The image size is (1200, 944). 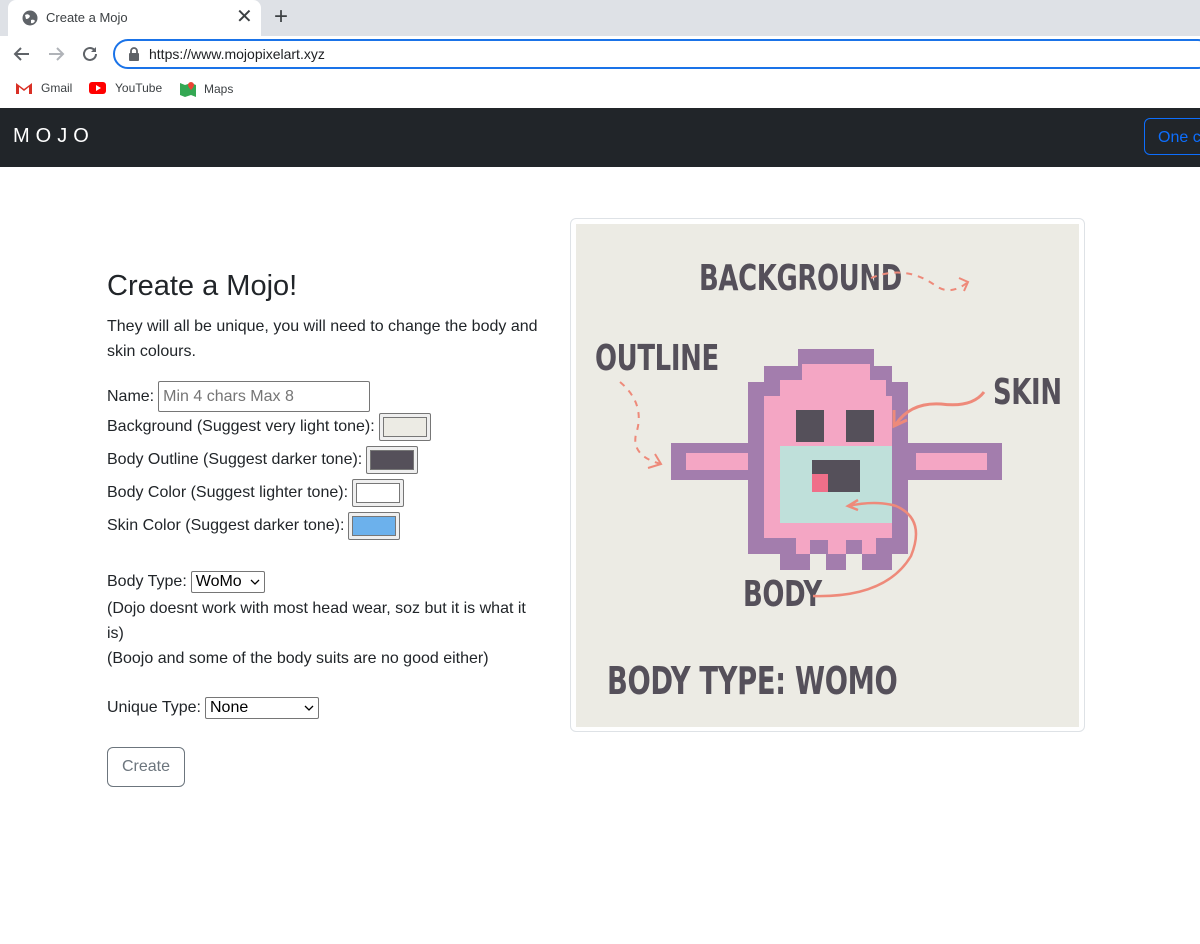 I want to click on create-button: Create, so click(x=146, y=767).